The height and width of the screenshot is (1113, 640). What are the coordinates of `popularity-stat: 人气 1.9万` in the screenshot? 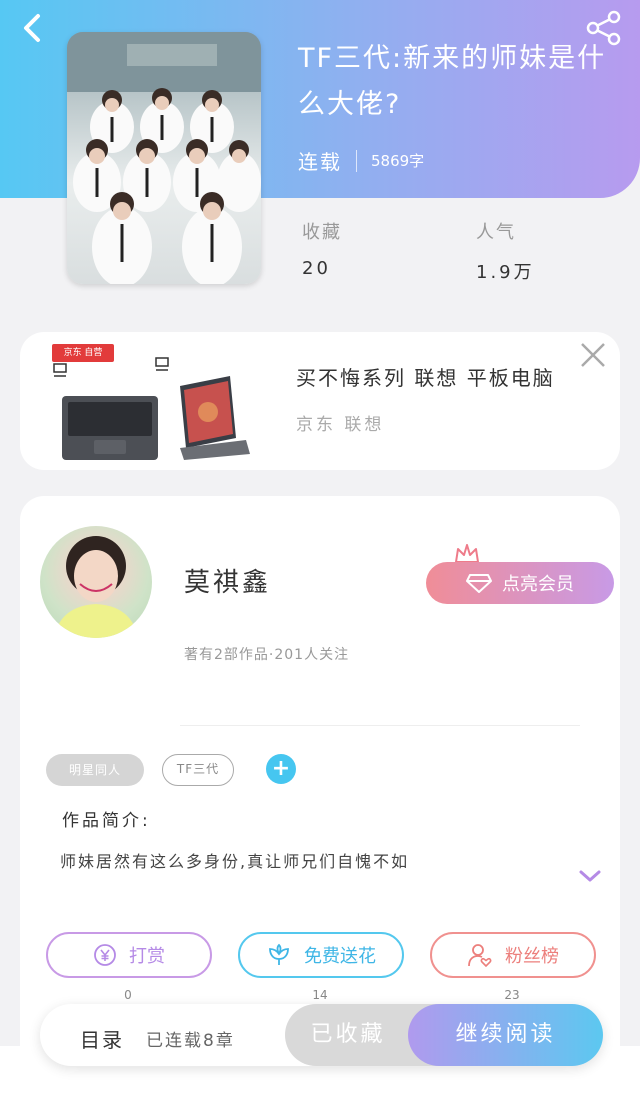 It's located at (505, 251).